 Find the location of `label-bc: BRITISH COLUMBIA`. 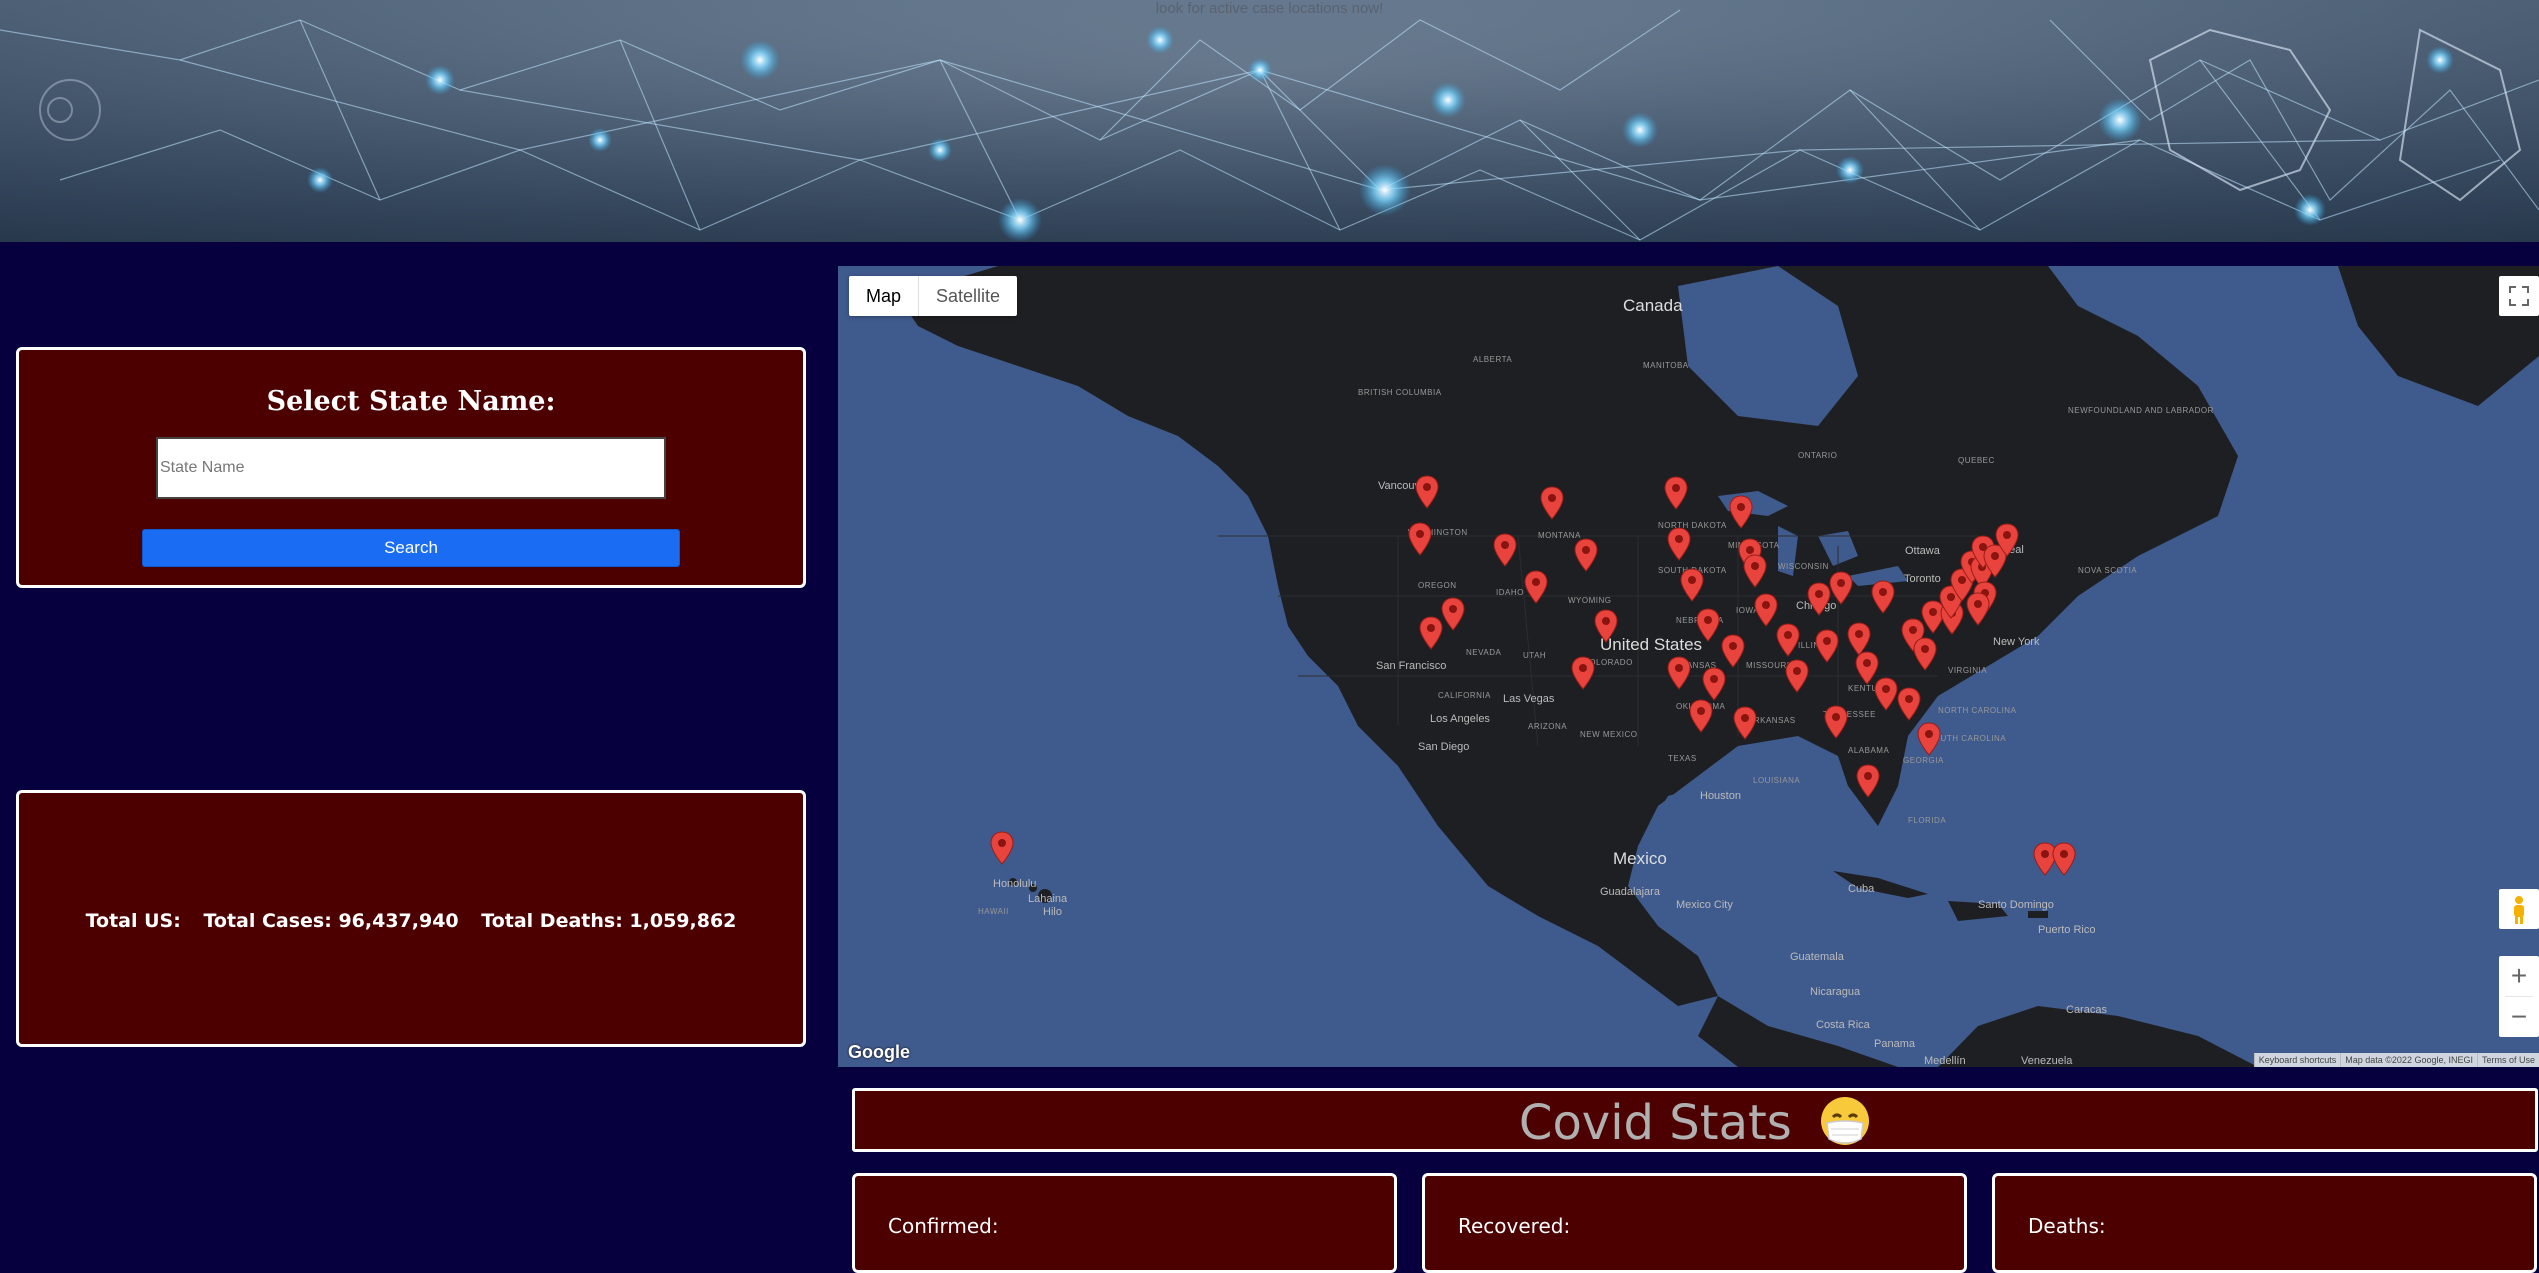

label-bc: BRITISH COLUMBIA is located at coordinates (1400, 392).